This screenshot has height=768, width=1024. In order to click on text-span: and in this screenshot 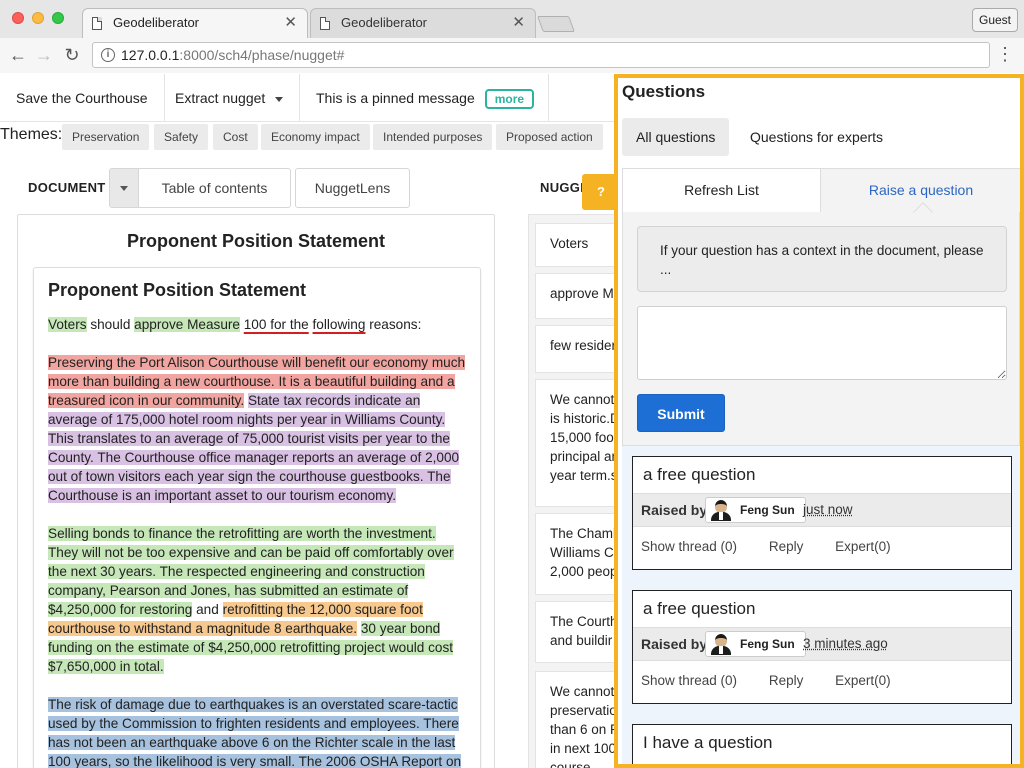, I will do `click(207, 609)`.